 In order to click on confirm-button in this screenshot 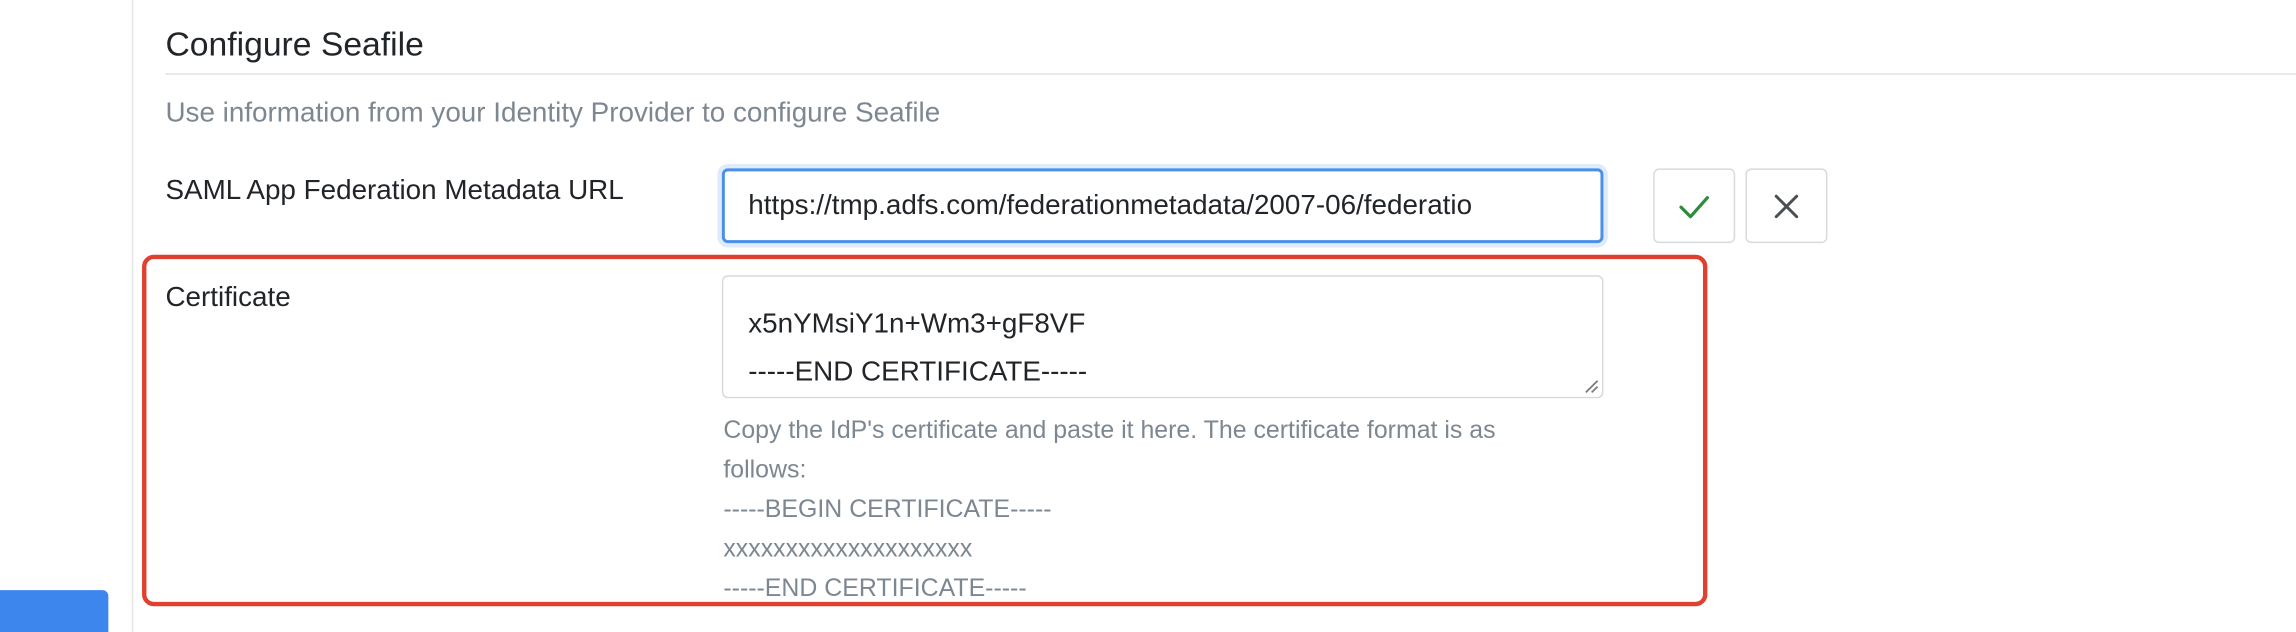, I will do `click(1694, 206)`.